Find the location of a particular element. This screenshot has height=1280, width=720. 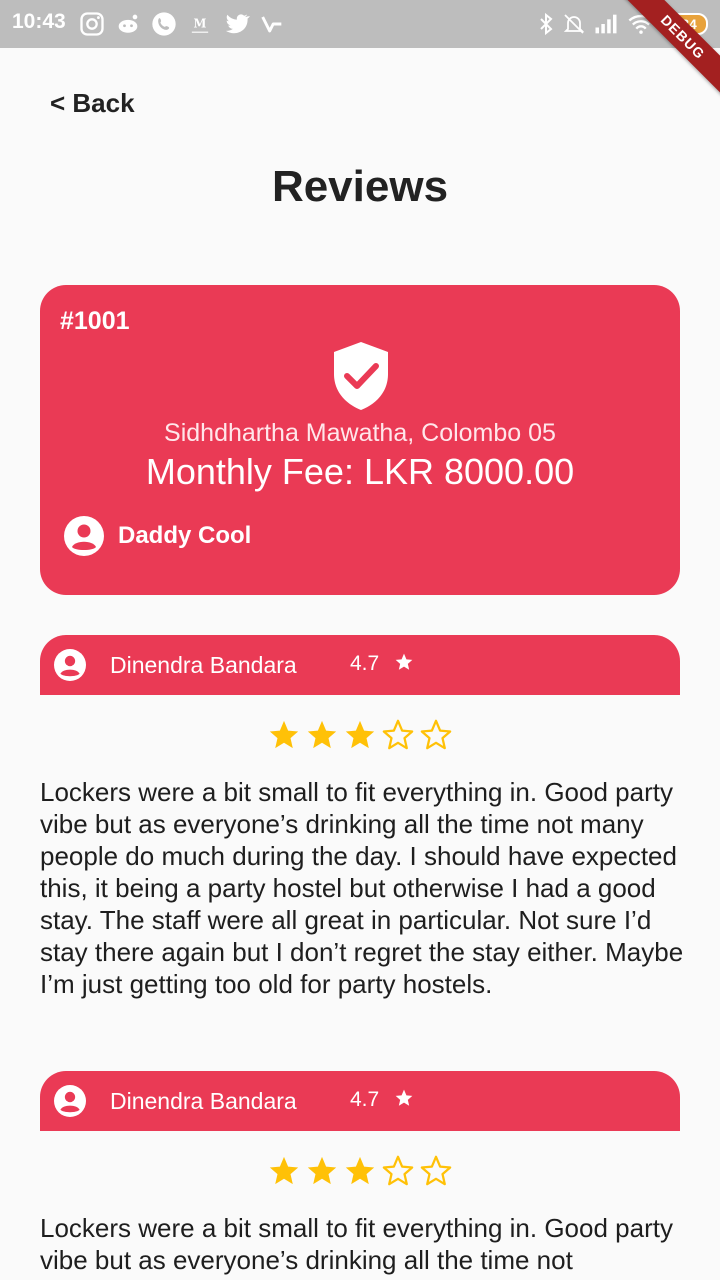

twitter-icon is located at coordinates (237, 24).